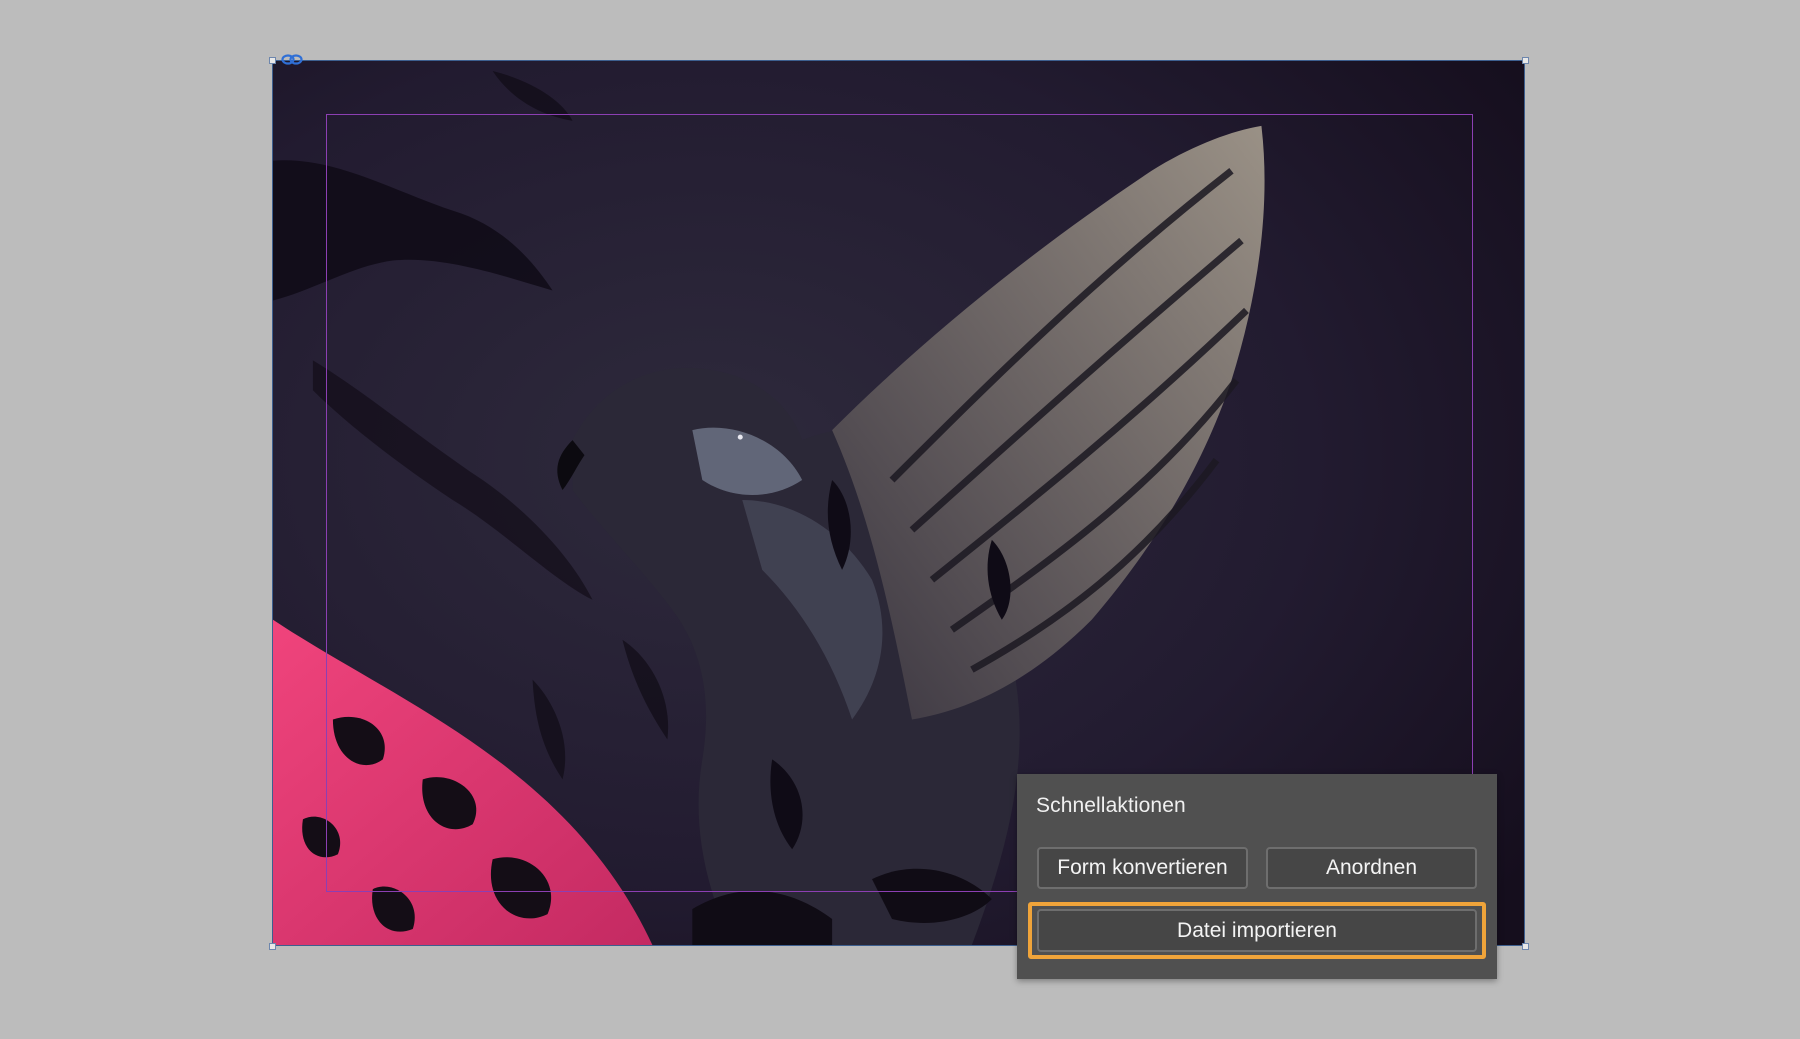 This screenshot has width=1800, height=1039. Describe the element at coordinates (1142, 868) in the screenshot. I see `convert-shape-button: Form konvertieren` at that location.